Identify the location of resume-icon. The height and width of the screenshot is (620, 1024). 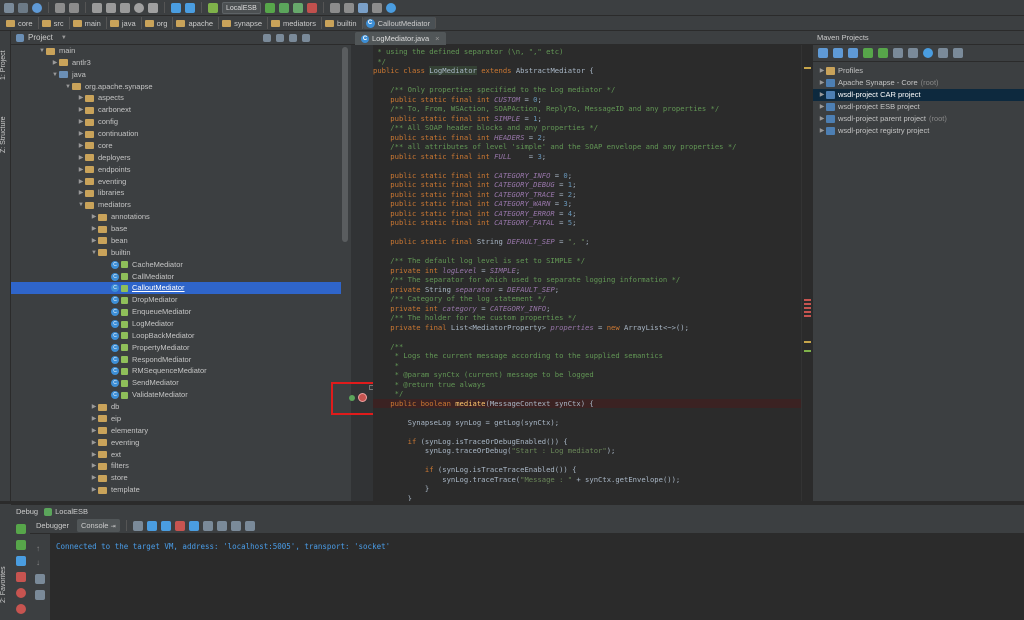
(21, 545).